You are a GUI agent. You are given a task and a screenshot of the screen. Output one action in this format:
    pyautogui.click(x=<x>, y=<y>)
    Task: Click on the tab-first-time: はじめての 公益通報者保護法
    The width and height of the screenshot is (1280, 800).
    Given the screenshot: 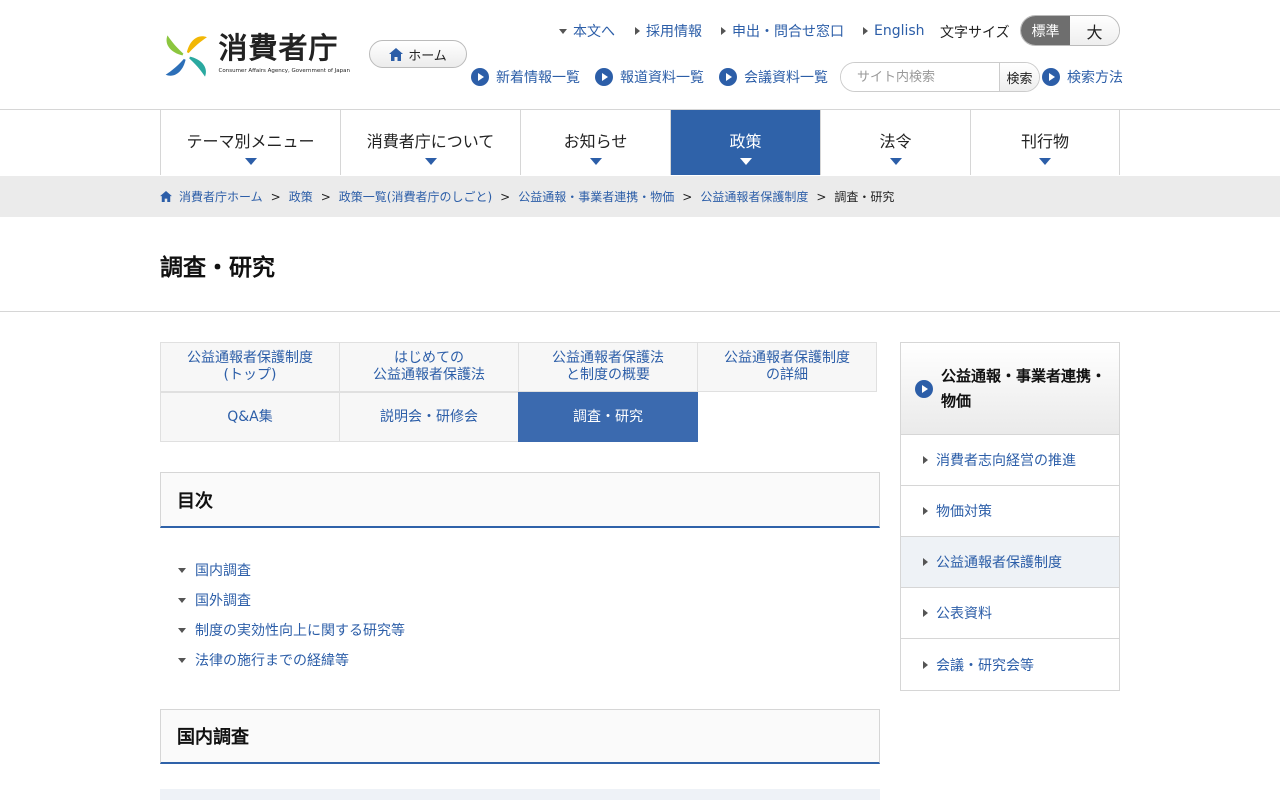 What is the action you would take?
    pyautogui.click(x=429, y=367)
    